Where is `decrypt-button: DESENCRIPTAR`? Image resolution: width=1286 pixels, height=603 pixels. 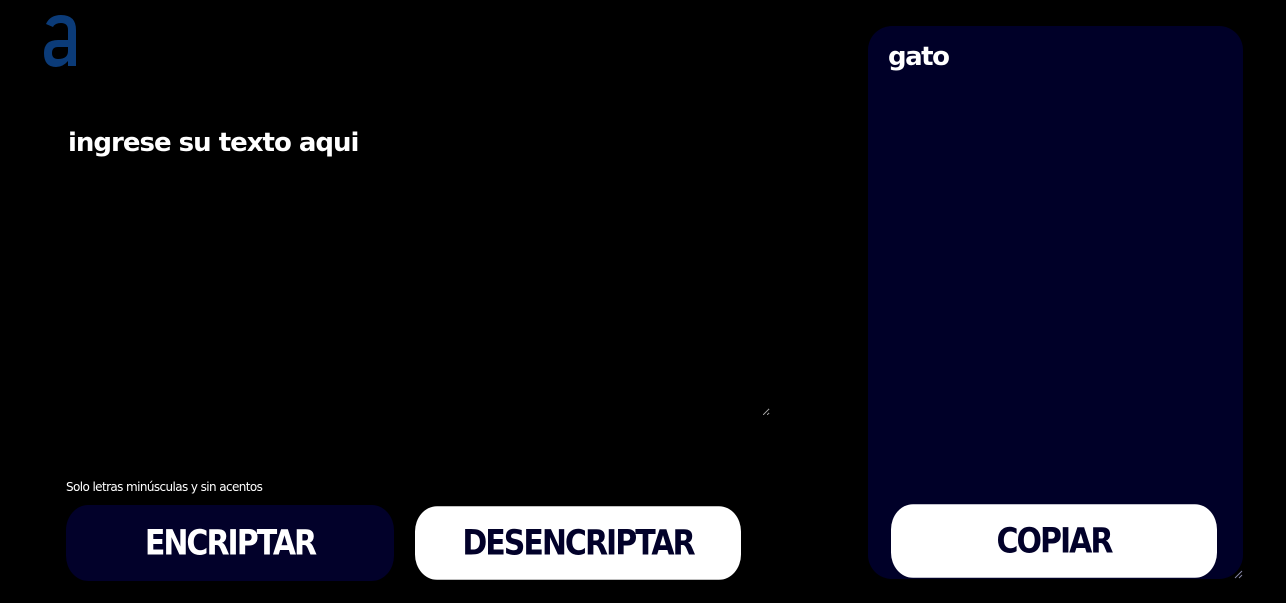
decrypt-button: DESENCRIPTAR is located at coordinates (578, 543).